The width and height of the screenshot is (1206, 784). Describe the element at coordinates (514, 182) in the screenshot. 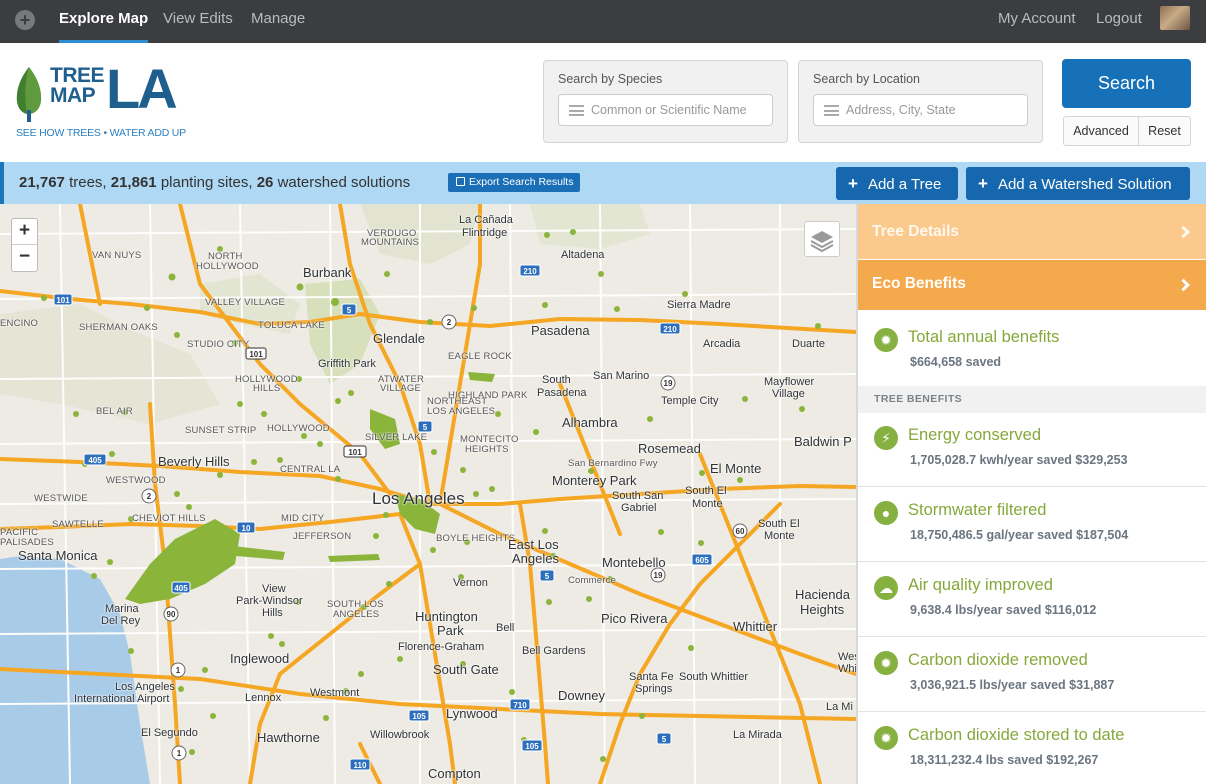

I see `export-search-results-button: Export Search Results` at that location.